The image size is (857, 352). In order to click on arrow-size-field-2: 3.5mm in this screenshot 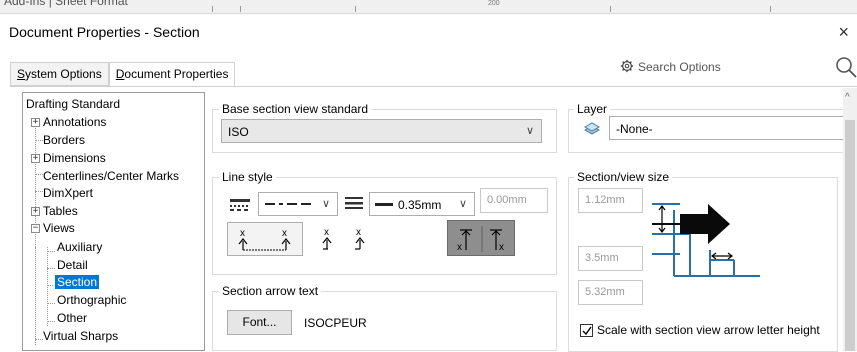, I will do `click(610, 258)`.